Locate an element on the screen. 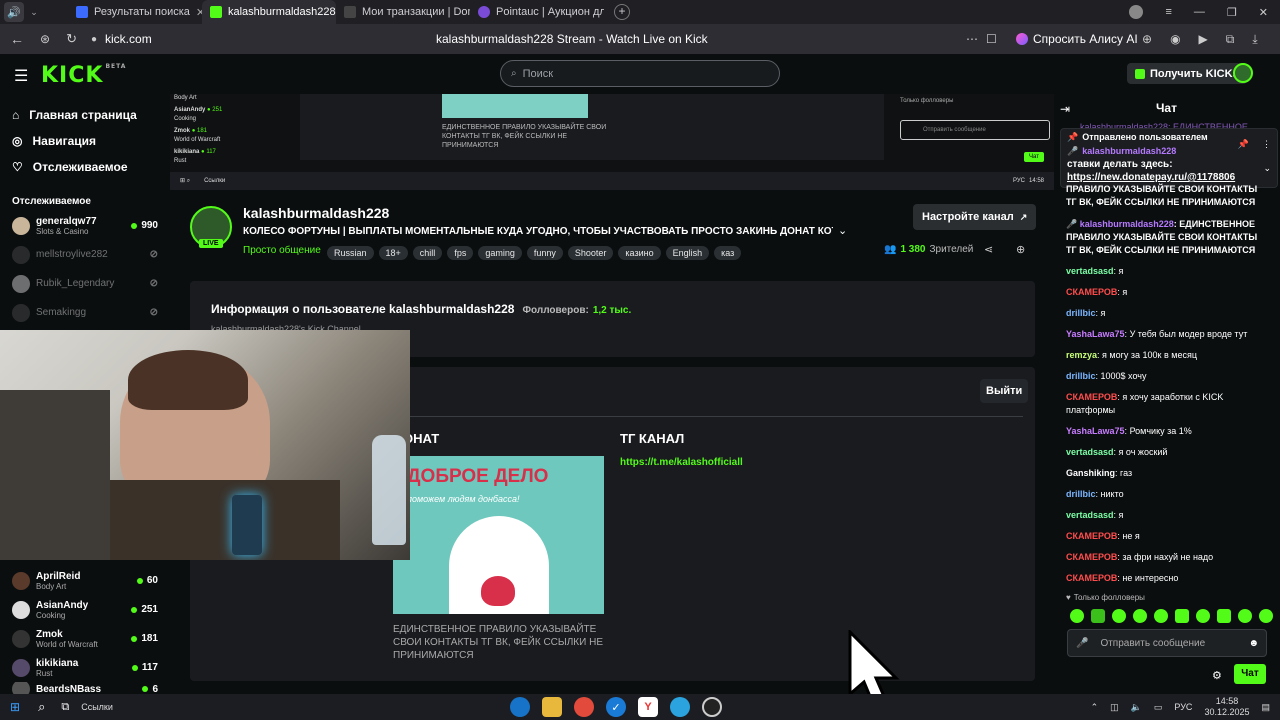  play-icon: ▶ is located at coordinates (1203, 39).